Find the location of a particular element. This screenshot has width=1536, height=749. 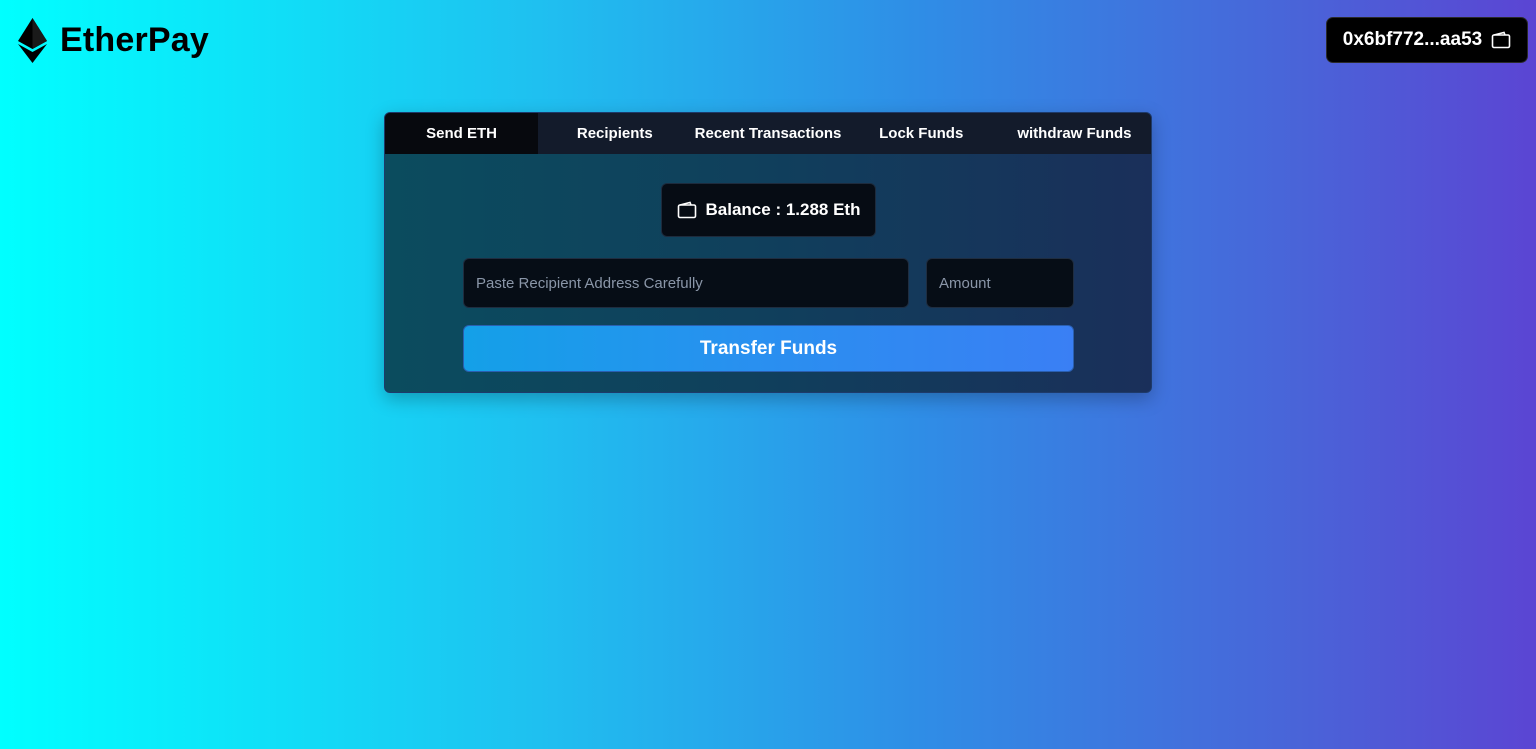

tab-recent-transactions: Recent Transactions is located at coordinates (767, 133).